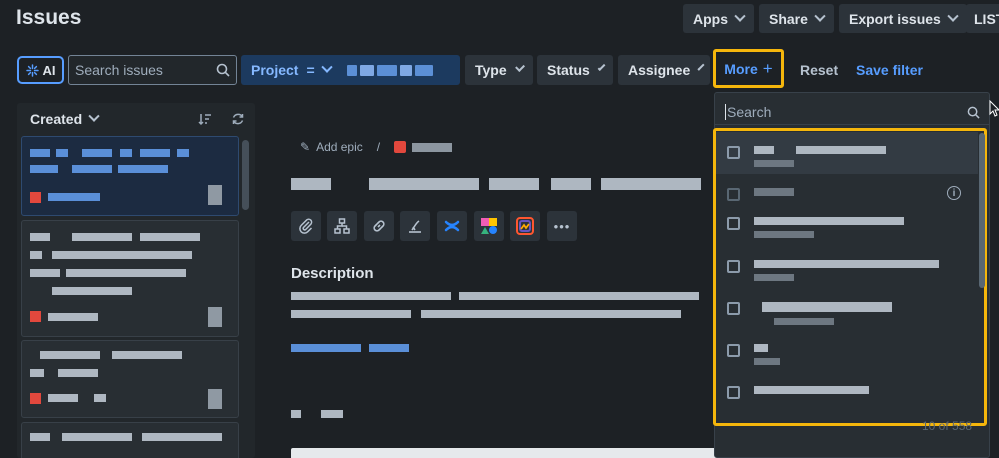 The width and height of the screenshot is (999, 458). I want to click on pencil-icon: ✎, so click(305, 147).